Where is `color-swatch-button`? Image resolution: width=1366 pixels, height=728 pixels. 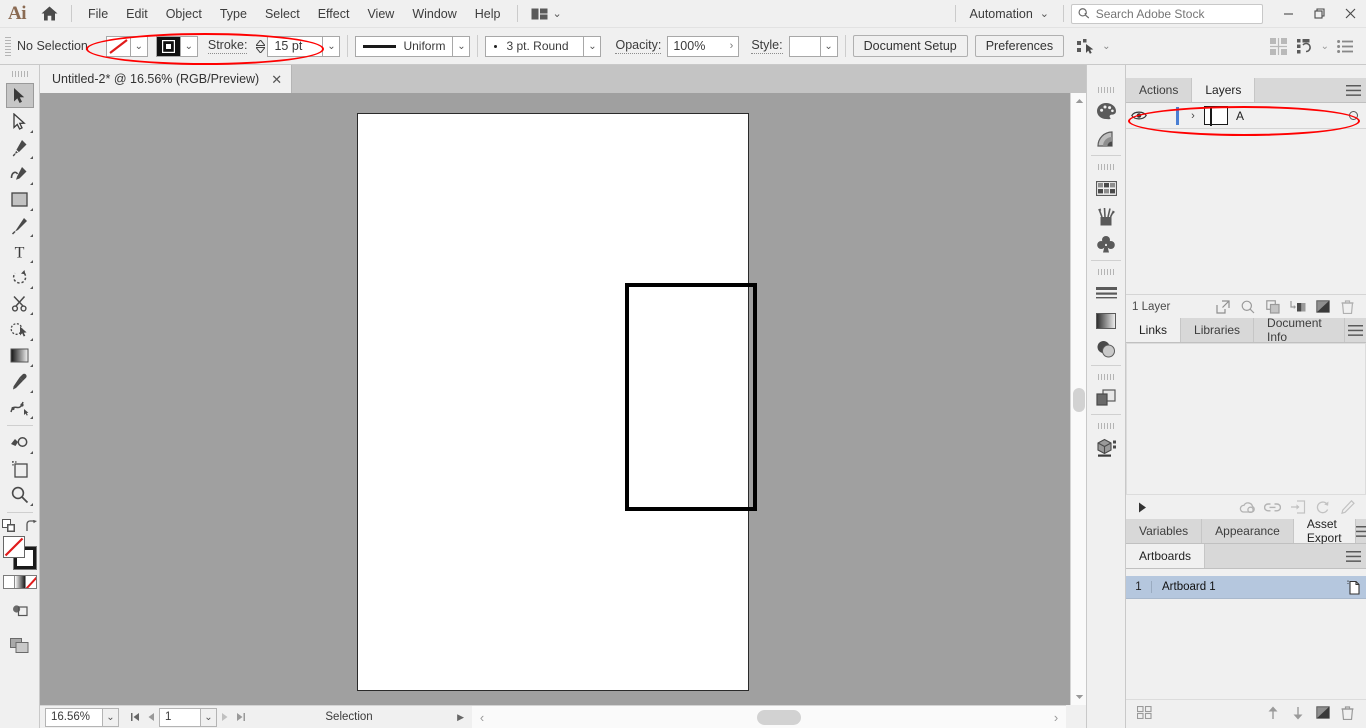 color-swatch-button is located at coordinates (9, 582).